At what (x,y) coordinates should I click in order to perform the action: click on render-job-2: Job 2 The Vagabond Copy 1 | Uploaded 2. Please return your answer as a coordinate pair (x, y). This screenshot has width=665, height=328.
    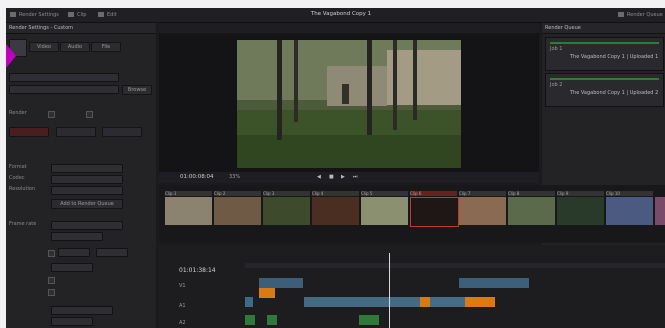
    Looking at the image, I should click on (604, 90).